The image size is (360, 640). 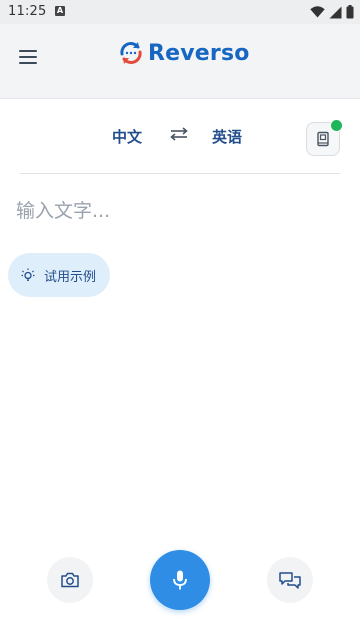 I want to click on book-icon, so click(x=323, y=139).